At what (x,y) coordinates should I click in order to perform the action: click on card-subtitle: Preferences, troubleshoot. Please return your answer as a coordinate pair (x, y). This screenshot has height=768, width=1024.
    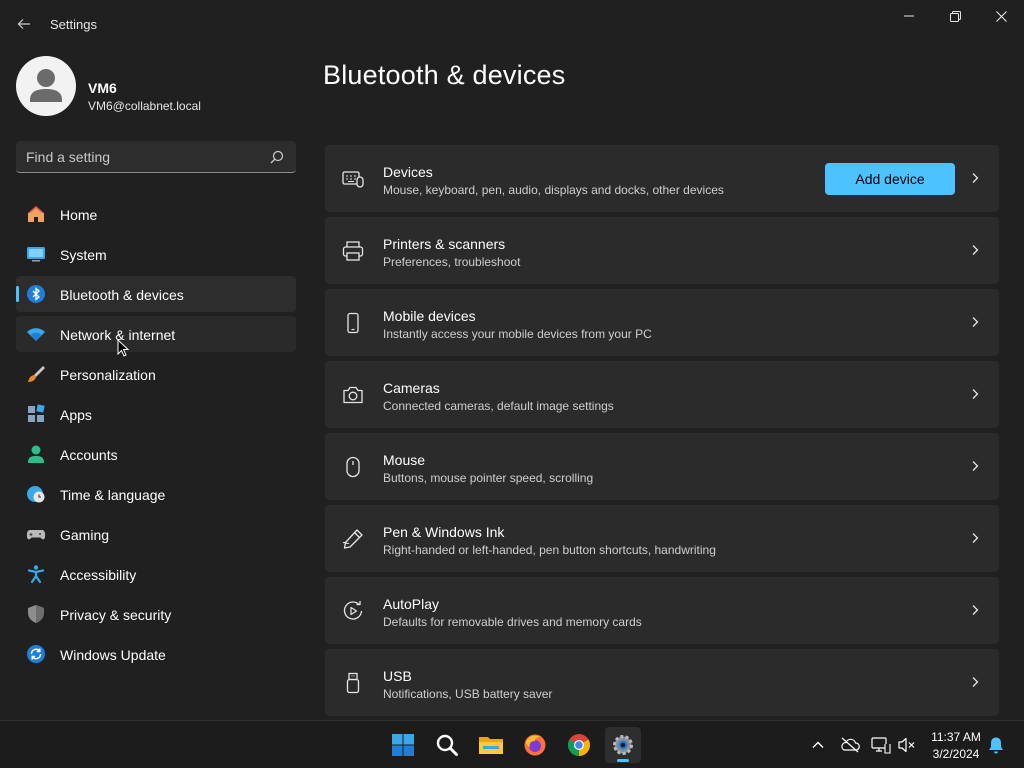
    Looking at the image, I should click on (452, 262).